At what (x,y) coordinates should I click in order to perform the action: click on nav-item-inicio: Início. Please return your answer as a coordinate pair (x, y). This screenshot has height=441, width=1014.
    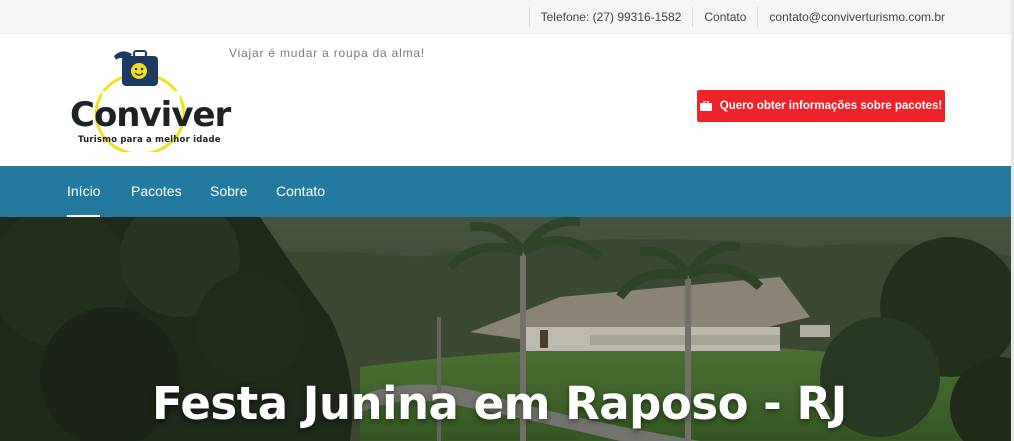
    Looking at the image, I should click on (84, 191).